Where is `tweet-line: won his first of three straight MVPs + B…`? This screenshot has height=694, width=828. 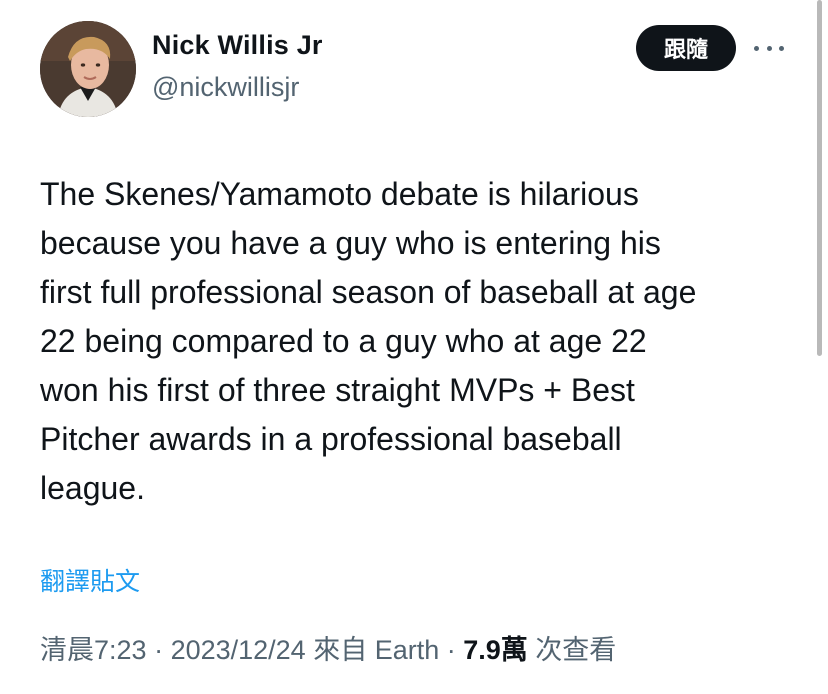
tweet-line: won his first of three straight MVPs + B… is located at coordinates (337, 390).